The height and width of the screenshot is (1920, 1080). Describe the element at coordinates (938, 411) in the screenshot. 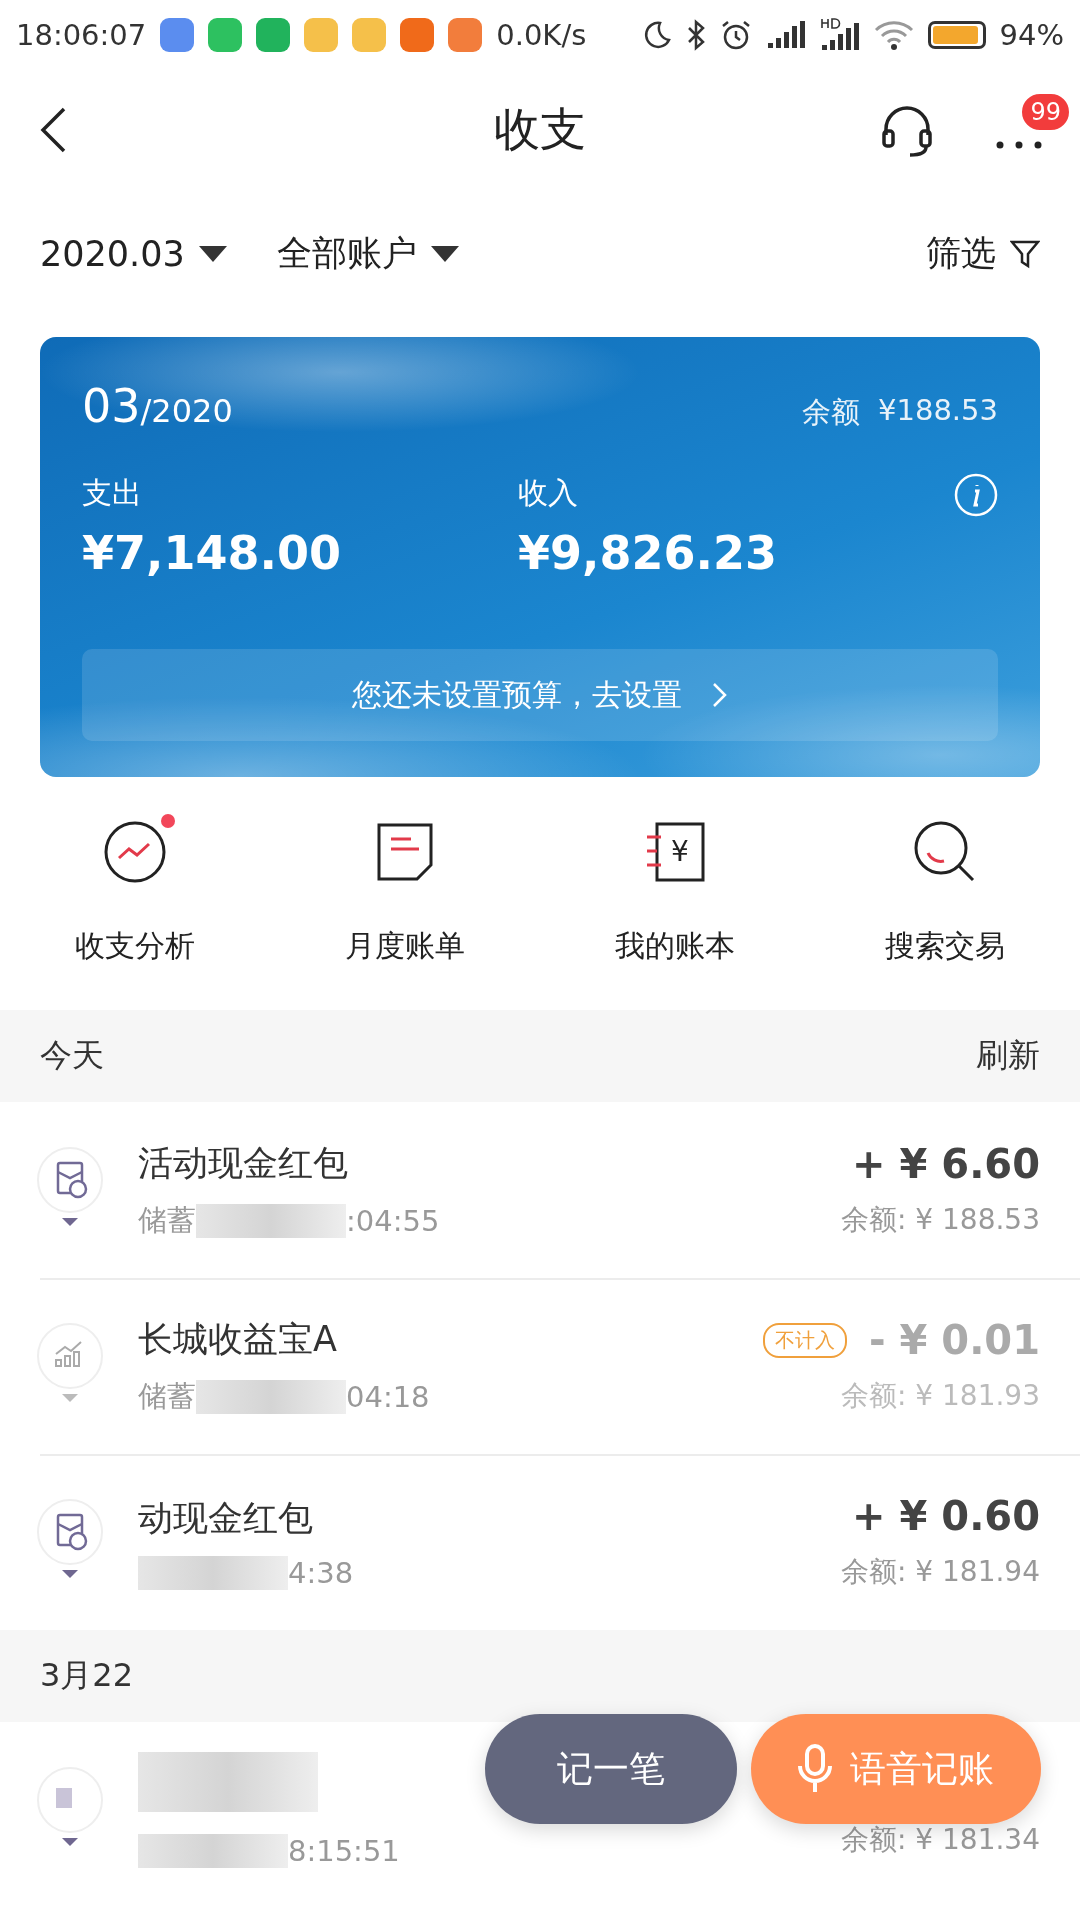

I see `balance-amount: ¥188.53` at that location.